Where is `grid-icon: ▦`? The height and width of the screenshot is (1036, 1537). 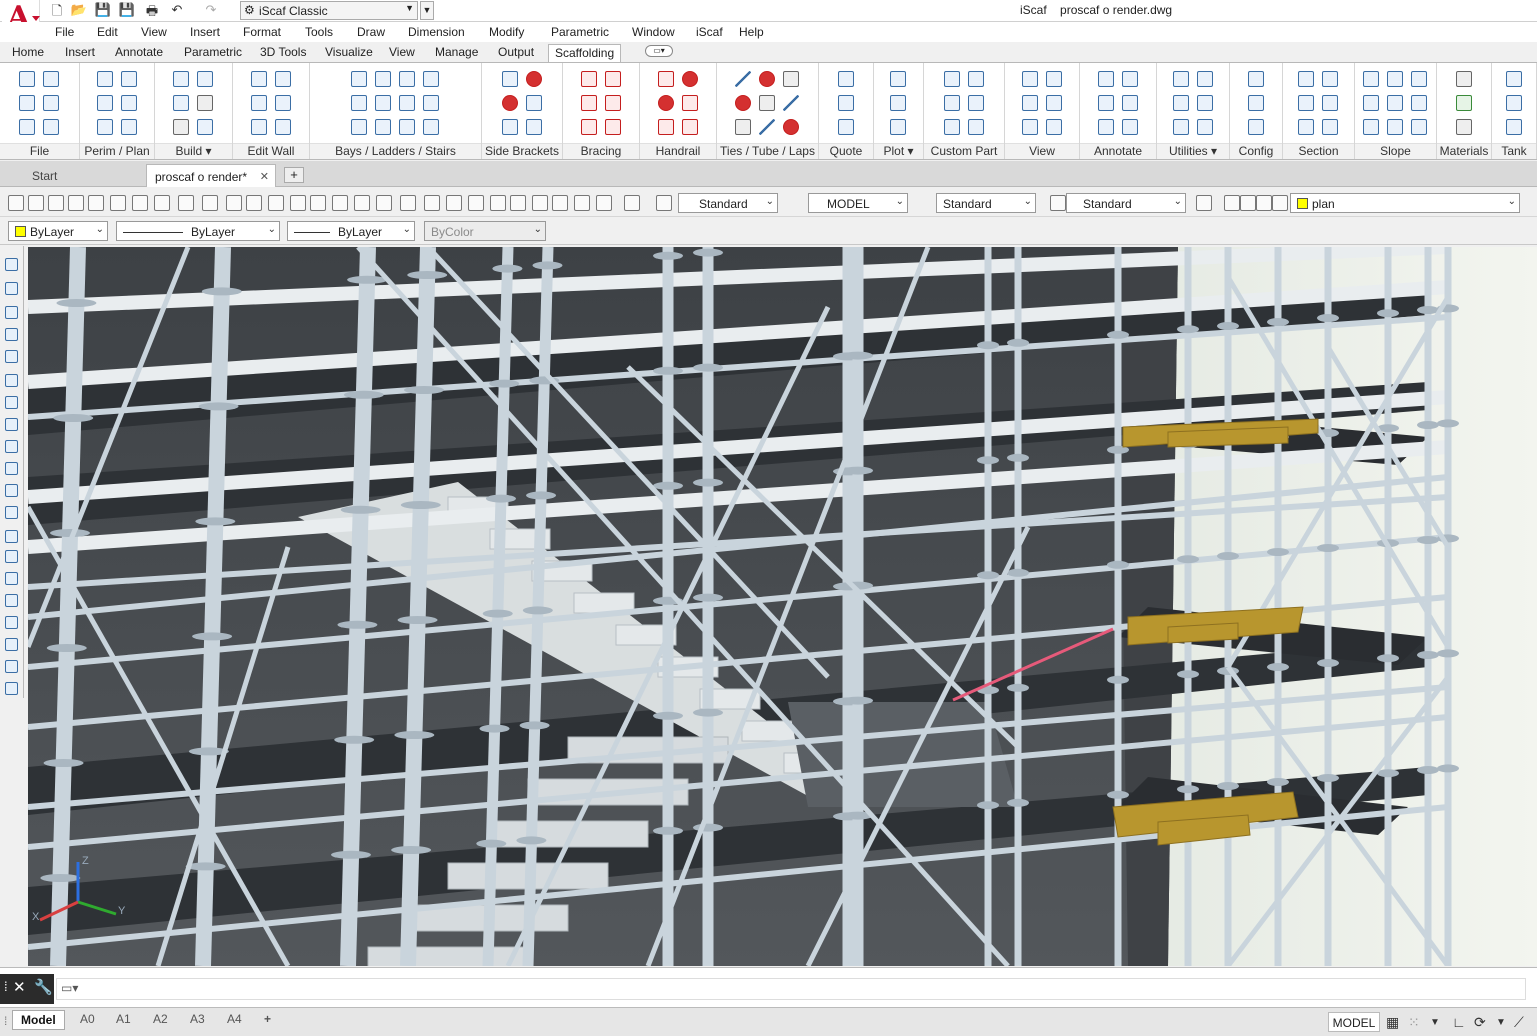 grid-icon: ▦ is located at coordinates (1392, 1022).